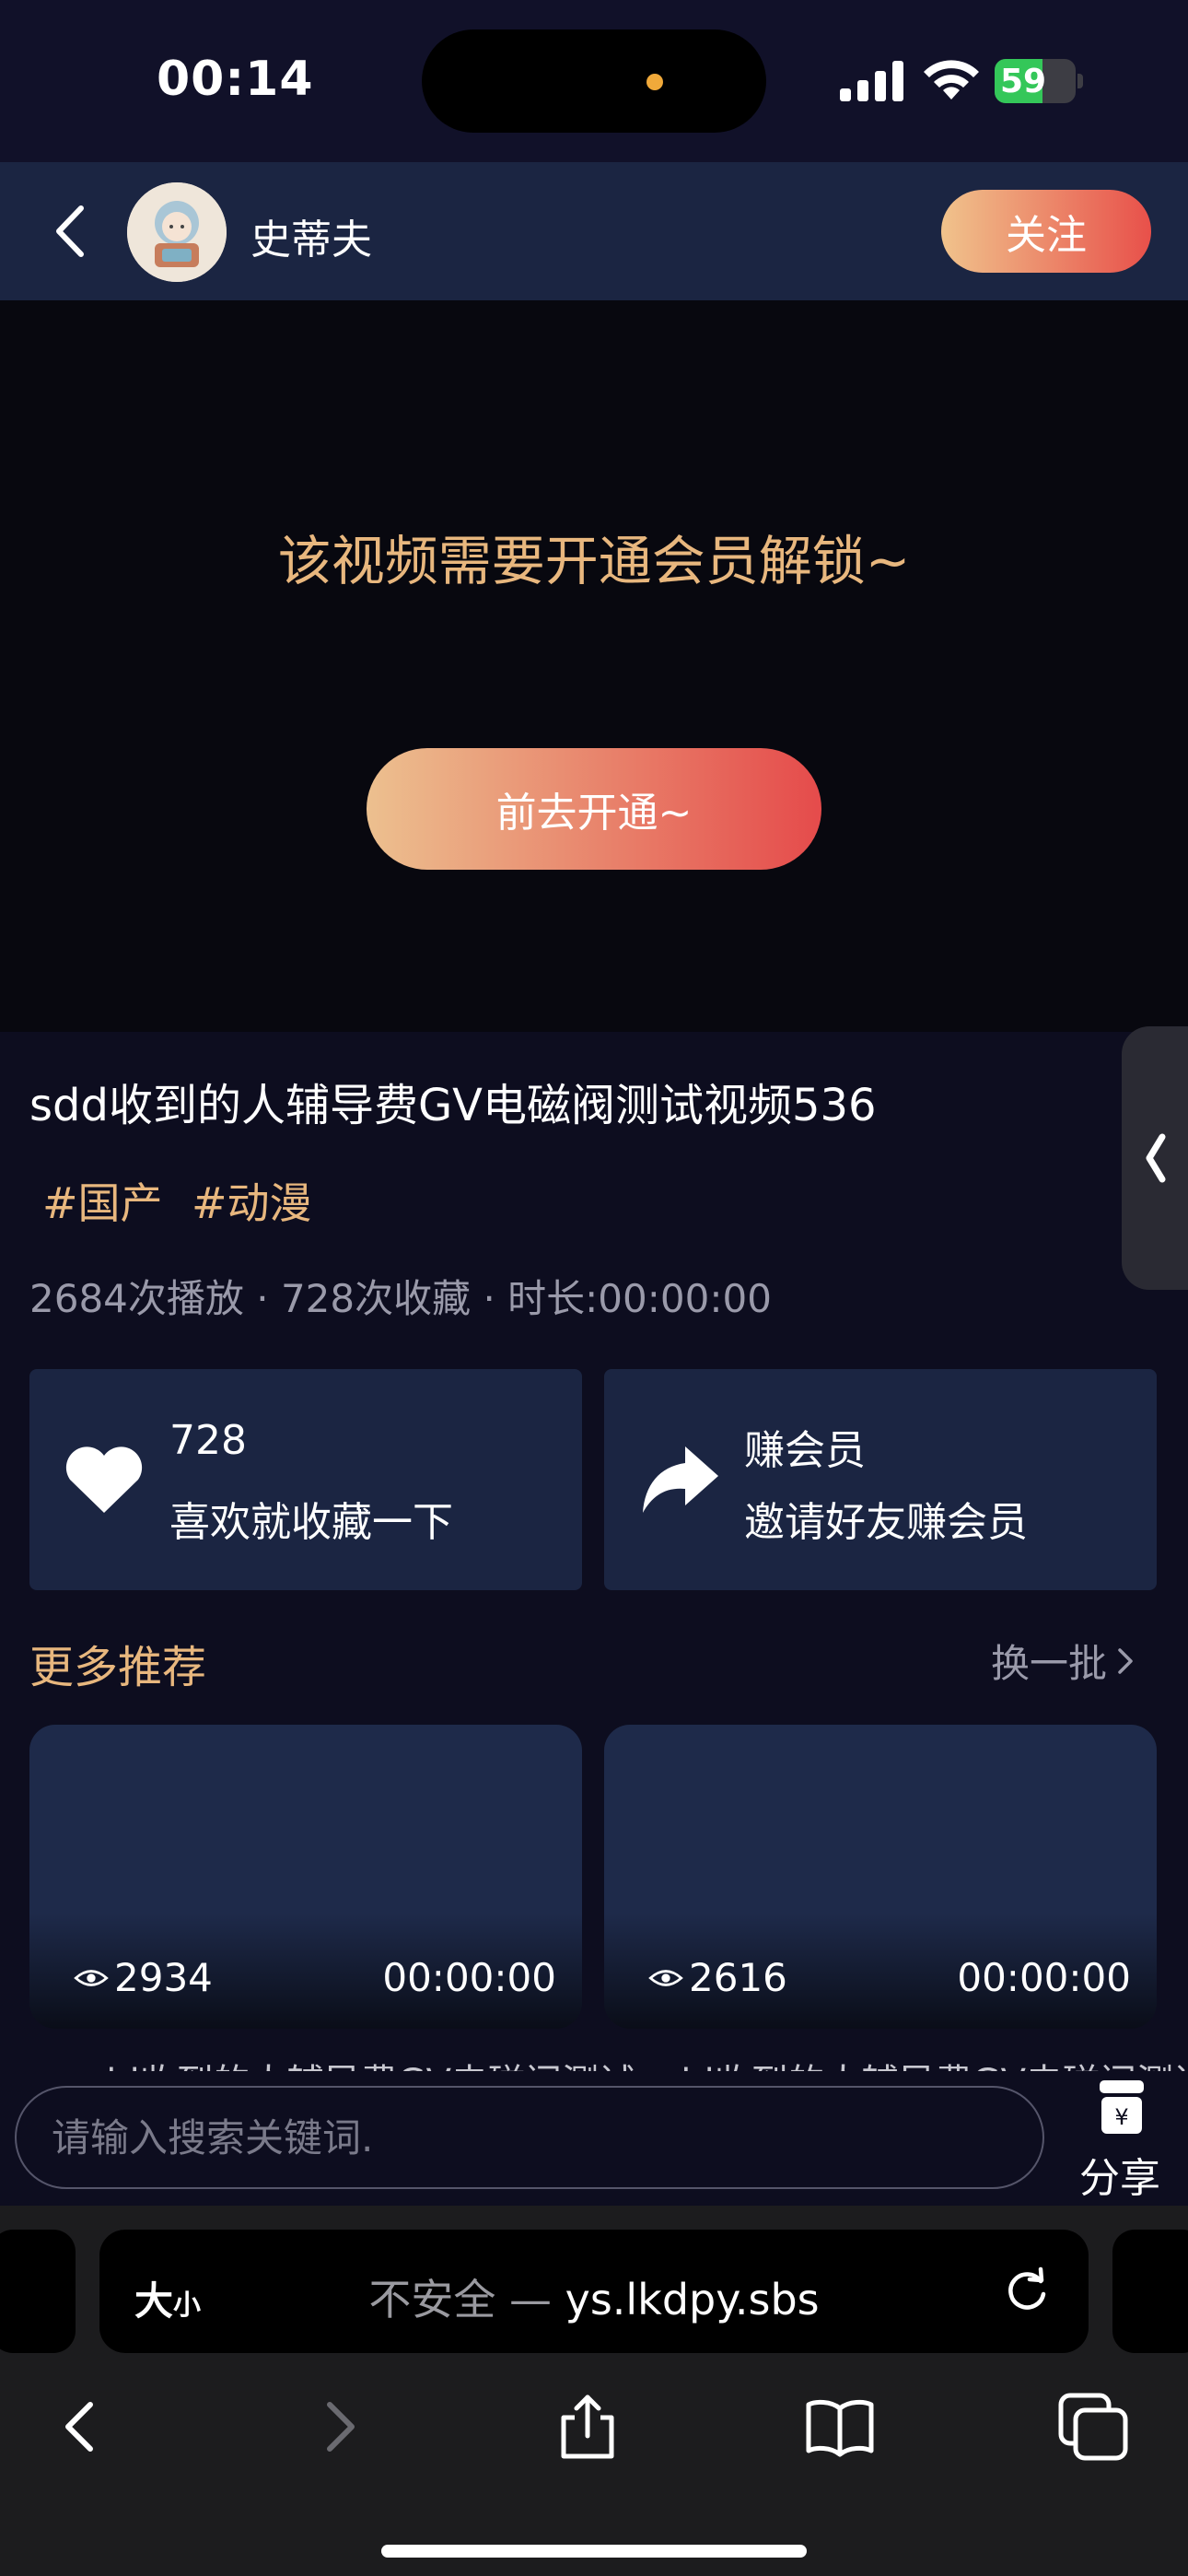 Image resolution: width=1188 pixels, height=2576 pixels. What do you see at coordinates (594, 231) in the screenshot?
I see `video-header: 史蒂夫 关注` at bounding box center [594, 231].